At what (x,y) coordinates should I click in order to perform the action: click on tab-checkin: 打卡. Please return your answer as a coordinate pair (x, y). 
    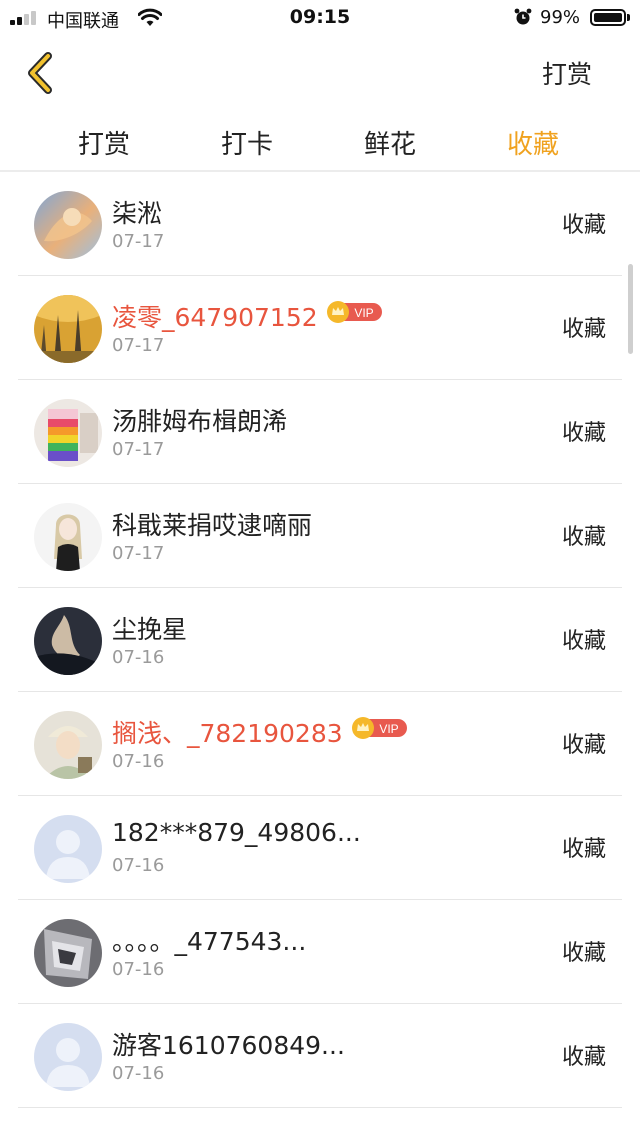
    Looking at the image, I should click on (247, 142).